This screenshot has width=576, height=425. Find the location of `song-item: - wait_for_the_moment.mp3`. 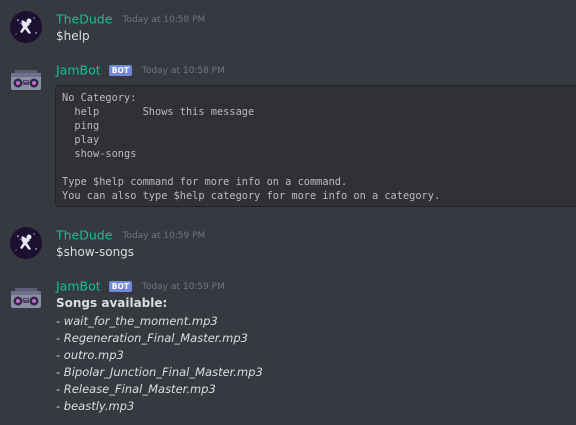

song-item: - wait_for_the_moment.mp3 is located at coordinates (137, 321).